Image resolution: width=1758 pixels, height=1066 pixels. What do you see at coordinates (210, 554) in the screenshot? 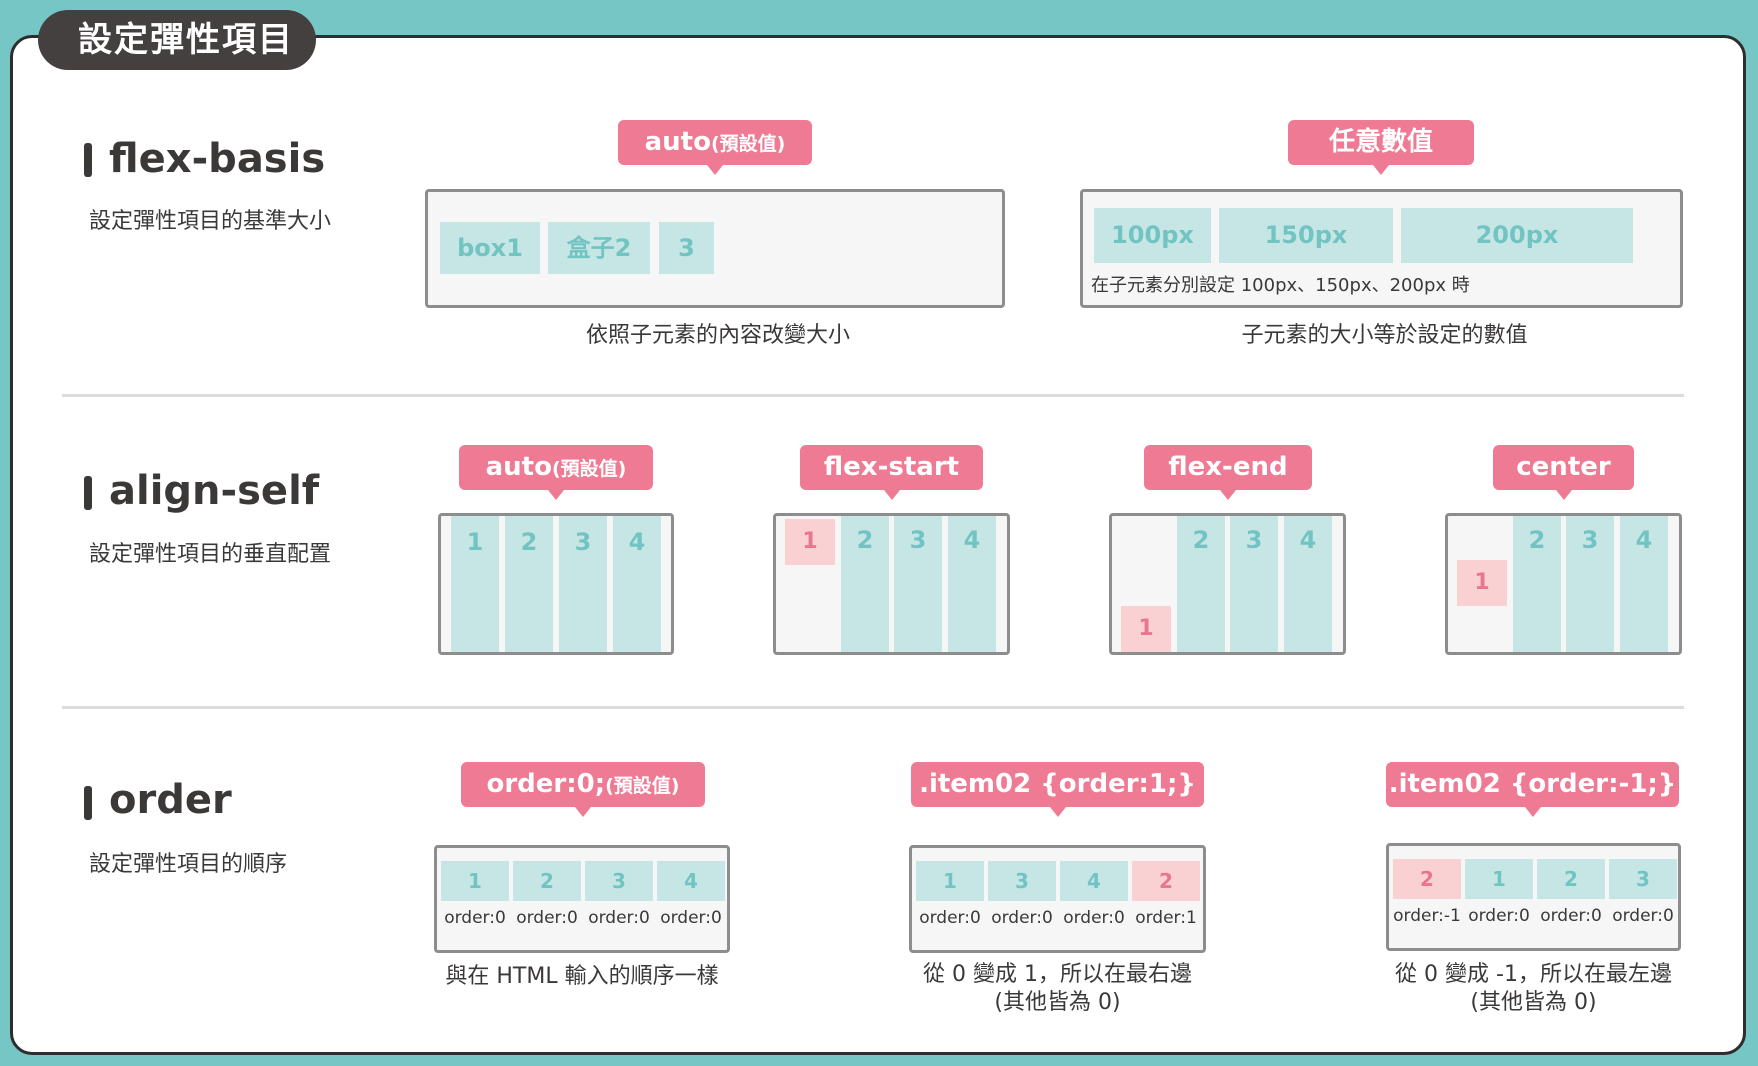
I see `section-desc-align-self: 設定彈性項目的垂直配置` at bounding box center [210, 554].